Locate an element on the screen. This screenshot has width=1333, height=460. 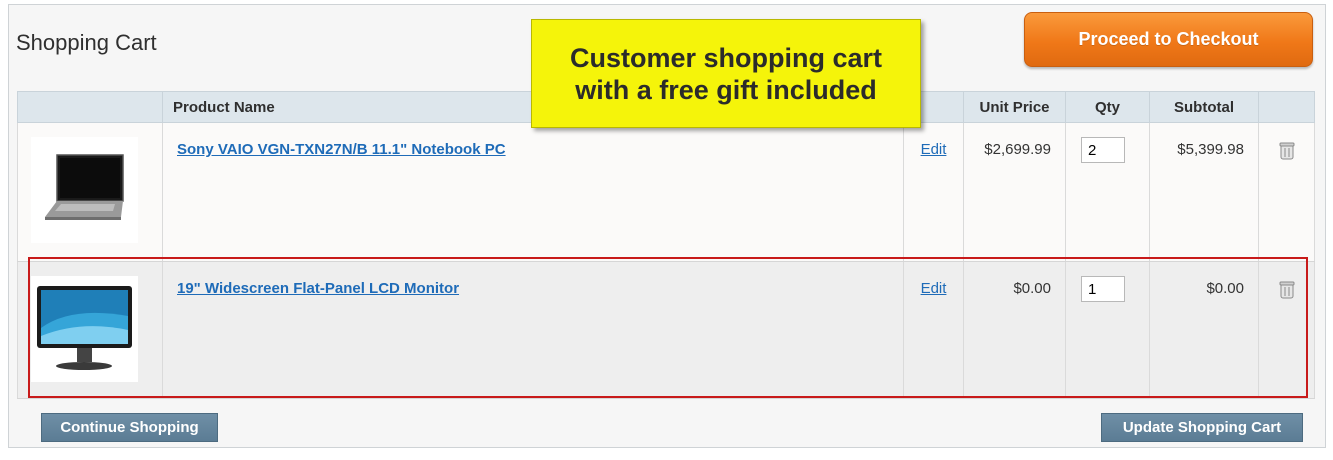
subtotal-cell: $0.00 is located at coordinates (1204, 330).